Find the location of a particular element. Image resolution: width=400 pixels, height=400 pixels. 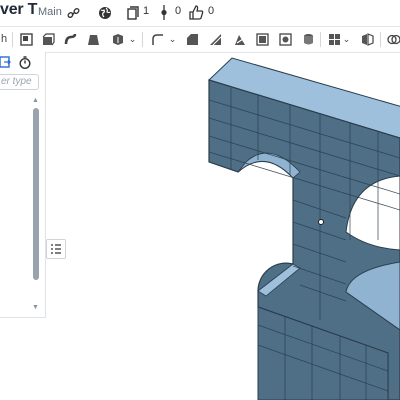

document-bar: ver T Main 1 0 0 is located at coordinates (200, 13).